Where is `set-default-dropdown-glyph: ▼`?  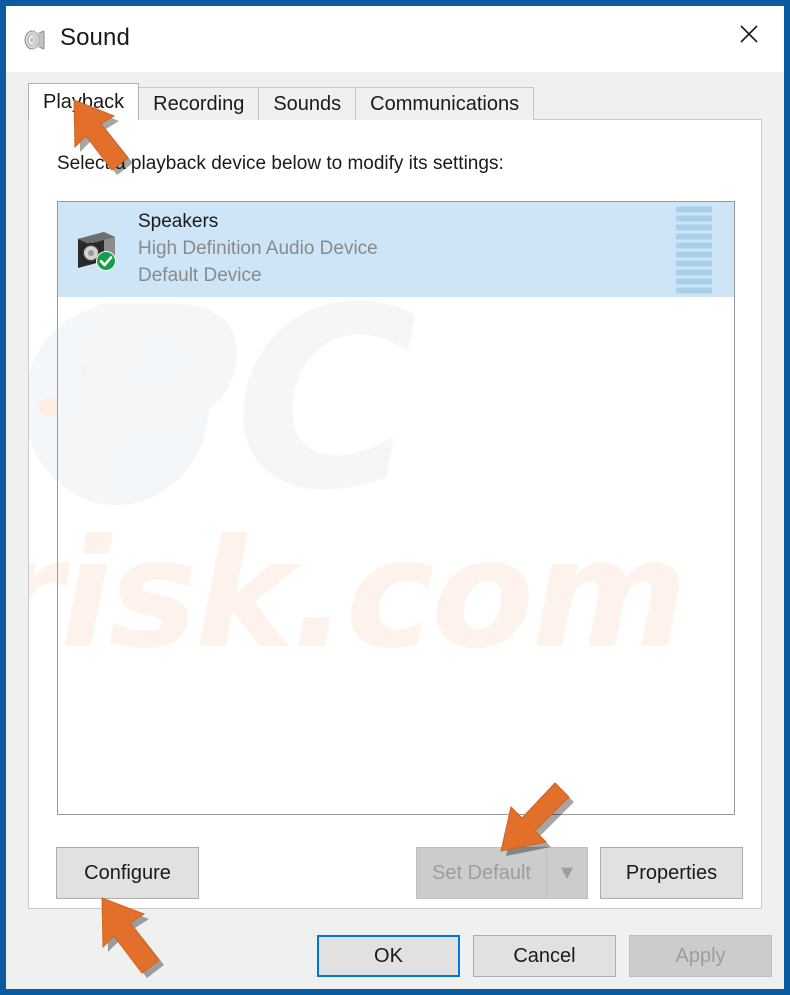
set-default-dropdown-glyph: ▼ is located at coordinates (567, 872).